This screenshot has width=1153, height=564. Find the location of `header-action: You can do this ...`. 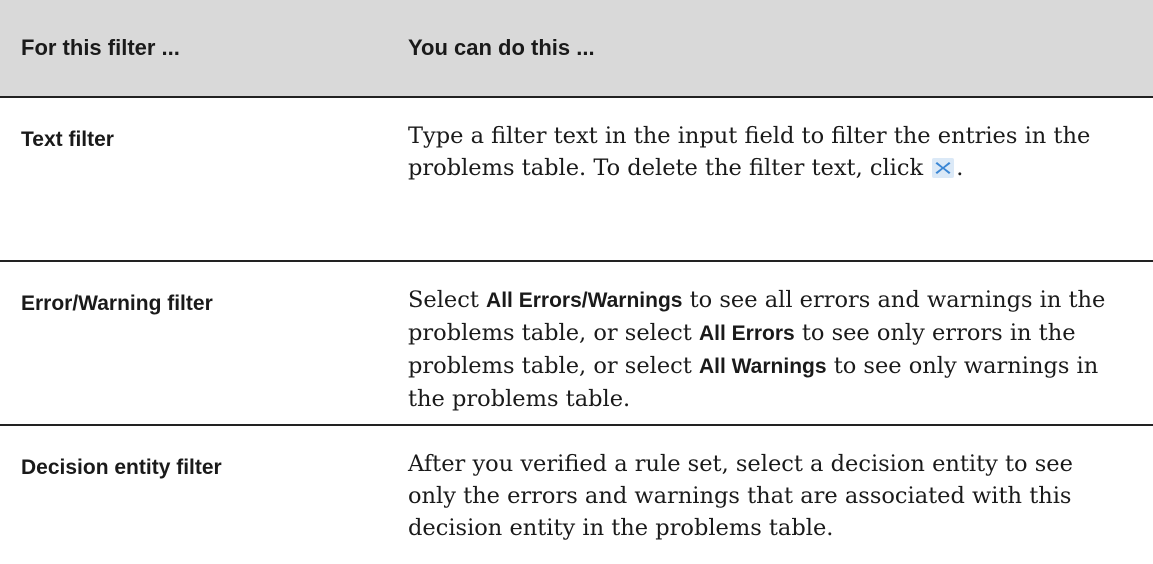

header-action: You can do this ... is located at coordinates (501, 47).